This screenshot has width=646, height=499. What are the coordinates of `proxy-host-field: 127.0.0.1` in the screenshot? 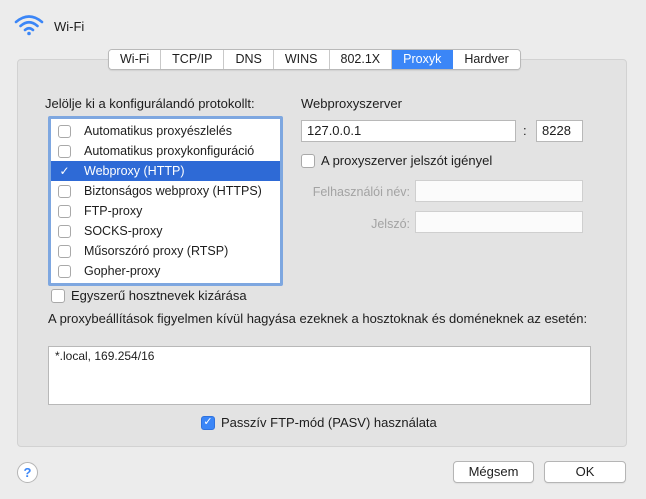 It's located at (408, 131).